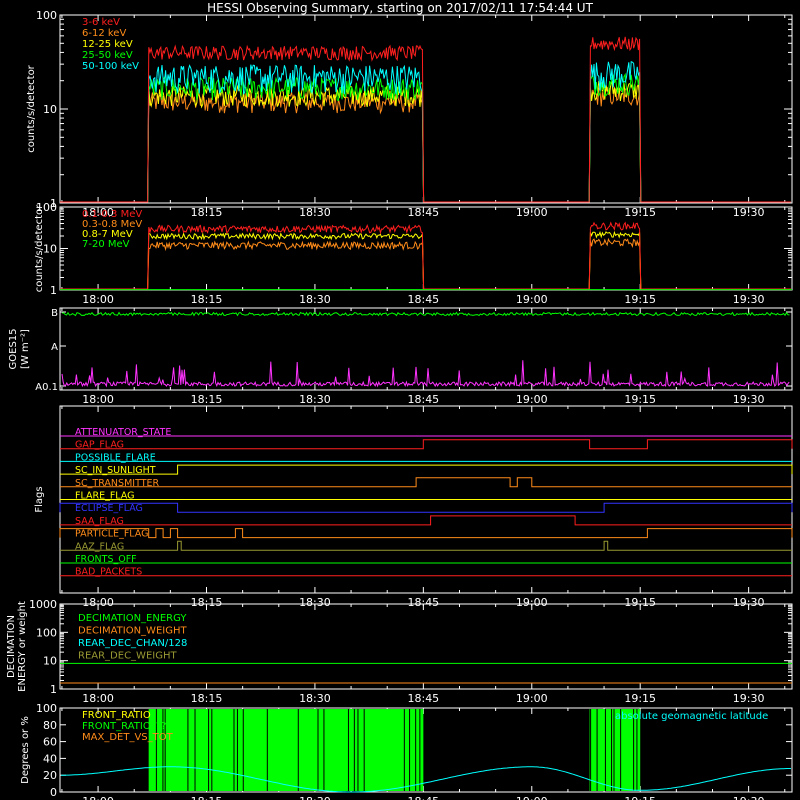 This screenshot has width=800, height=800. Describe the element at coordinates (115, 470) in the screenshot. I see `flag-label: SC_IN_SUNLIGHT` at that location.